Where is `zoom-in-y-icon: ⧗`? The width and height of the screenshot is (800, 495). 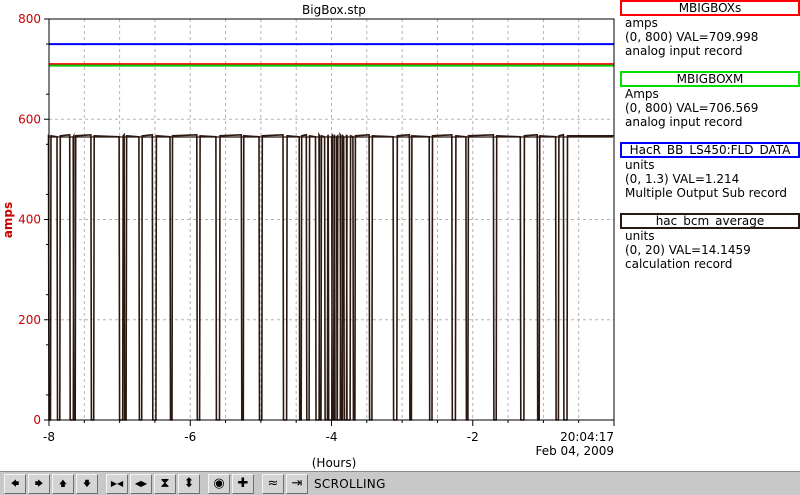 zoom-in-y-icon: ⧗ is located at coordinates (165, 483).